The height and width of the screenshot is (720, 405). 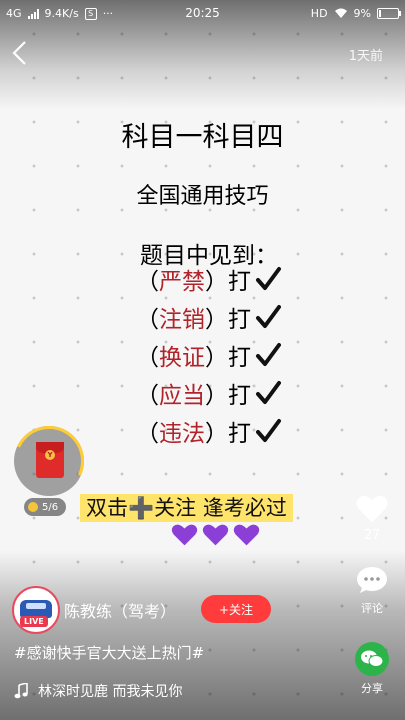 What do you see at coordinates (182, 358) in the screenshot?
I see `rule-keyword: 换证` at bounding box center [182, 358].